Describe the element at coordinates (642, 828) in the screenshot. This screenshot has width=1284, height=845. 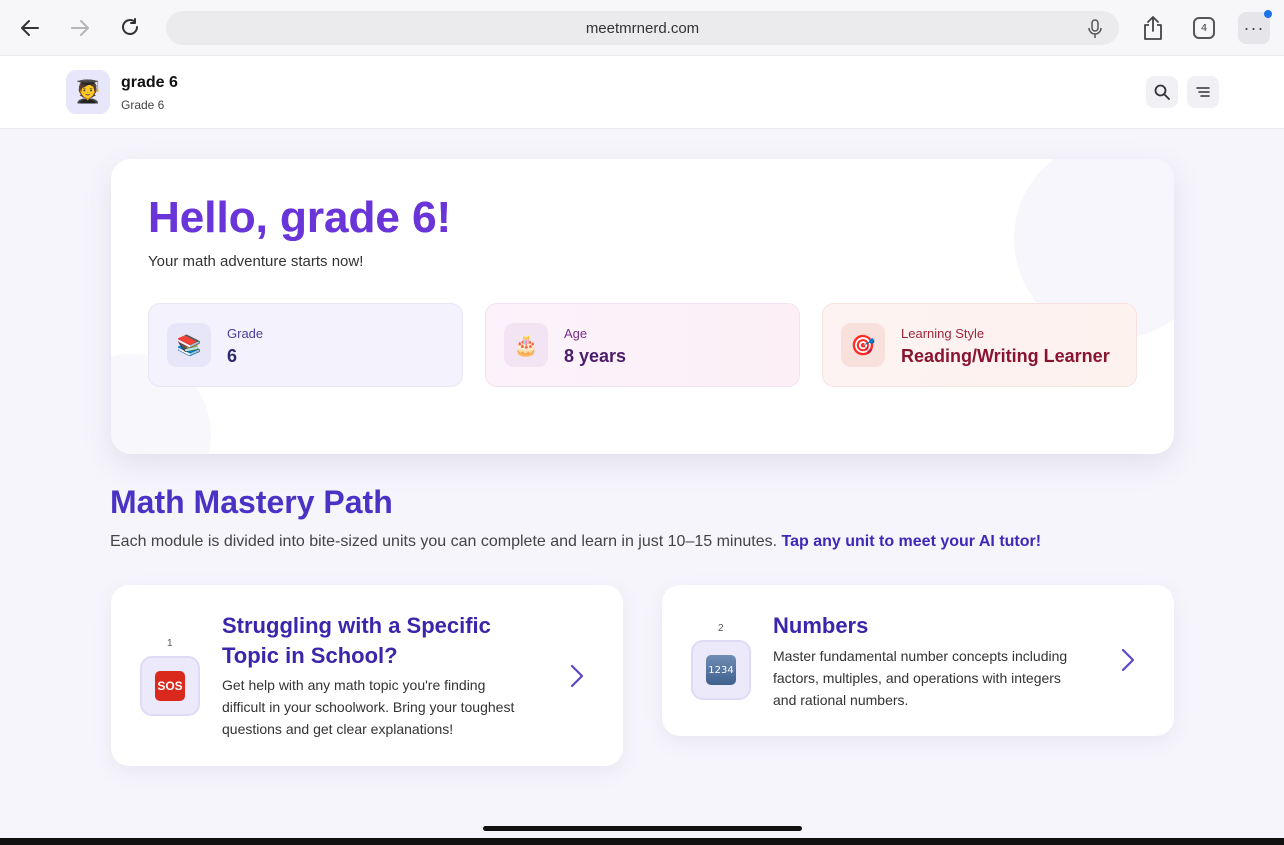
I see `home-indicator` at that location.